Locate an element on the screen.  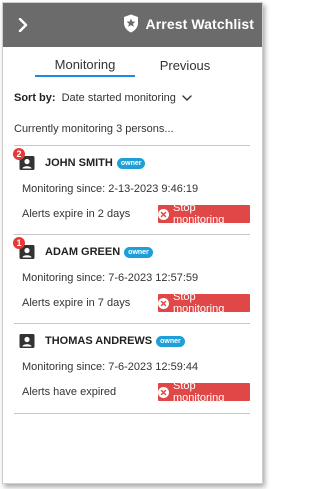
person-card-icon: 2 is located at coordinates (24, 159).